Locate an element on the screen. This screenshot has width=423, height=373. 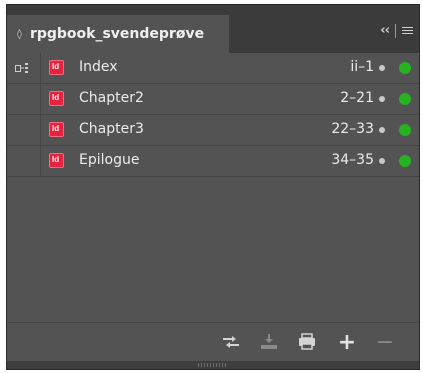
document-name: Index is located at coordinates (98, 67).